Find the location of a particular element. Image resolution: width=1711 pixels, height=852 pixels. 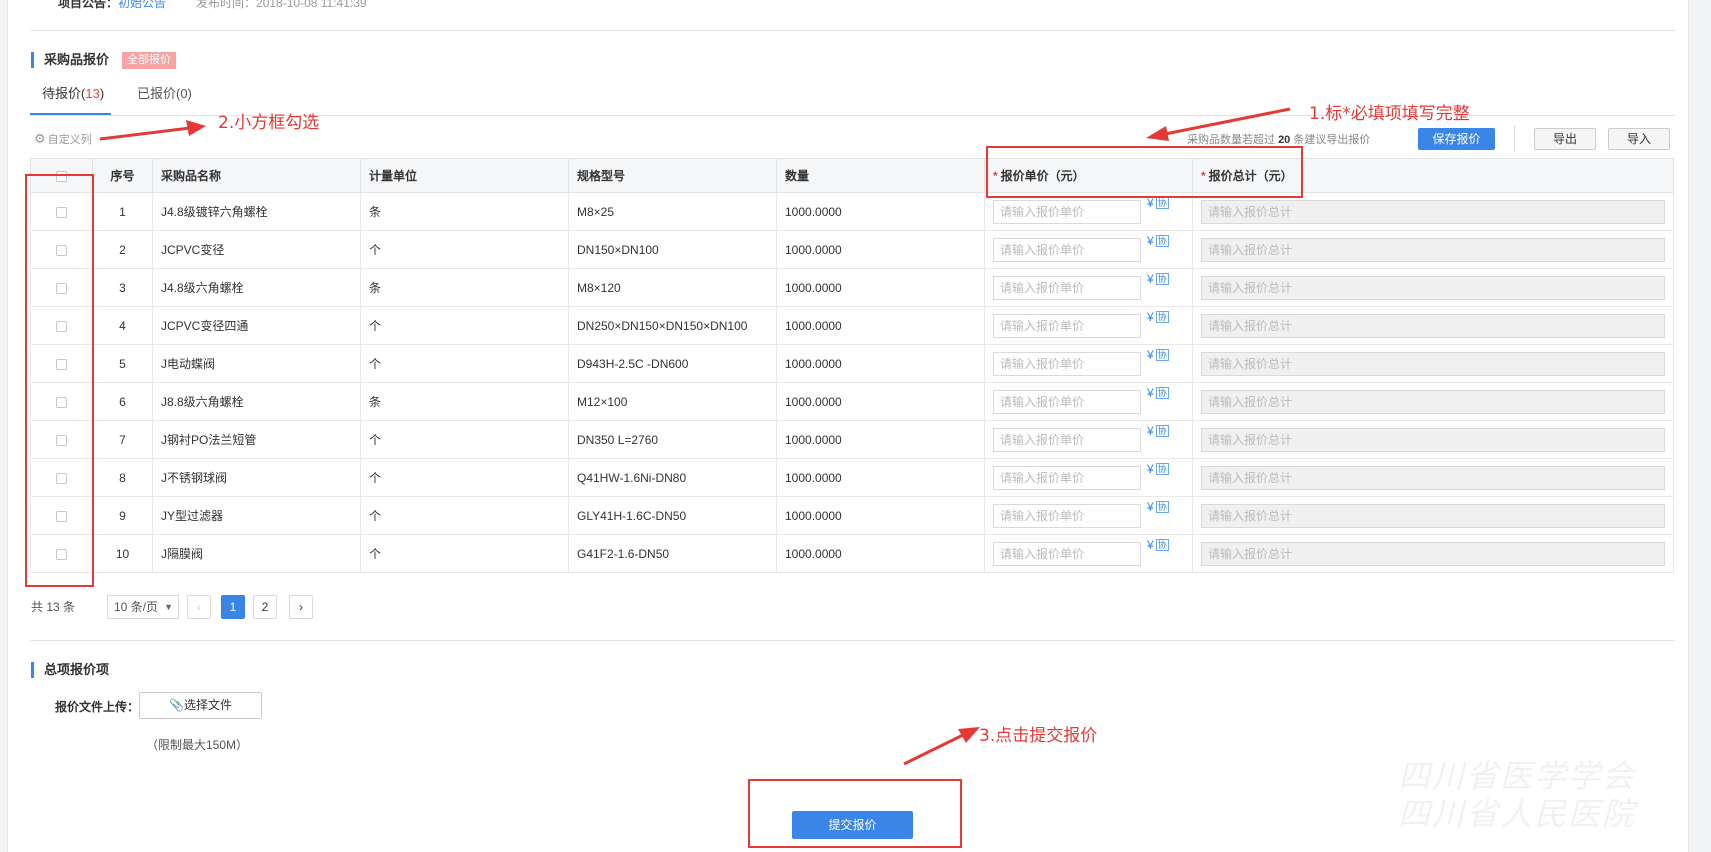

cell-name: J电动蝶阀 is located at coordinates (256, 363).